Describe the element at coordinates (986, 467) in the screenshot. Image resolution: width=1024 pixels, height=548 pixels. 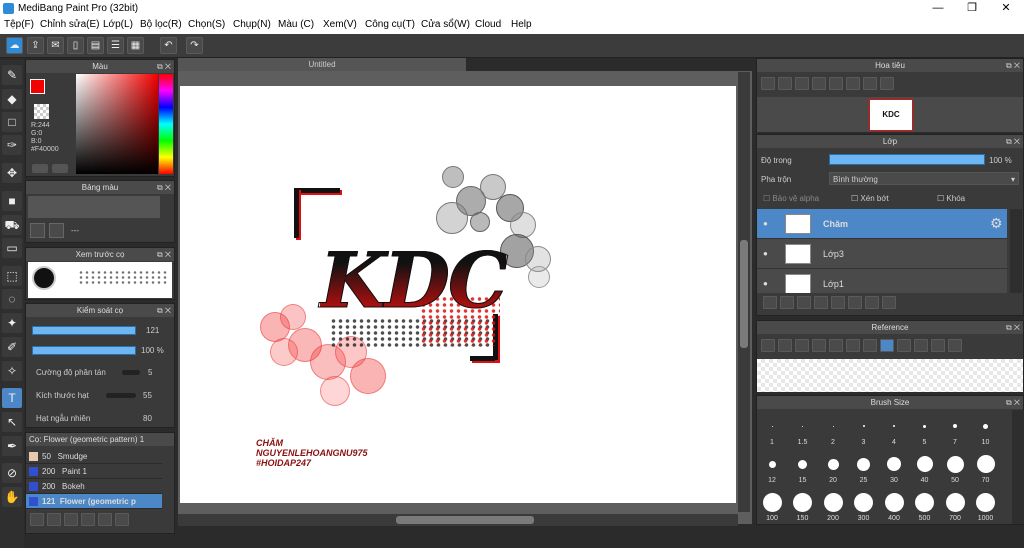
I see `brush-size-option: 70` at that location.